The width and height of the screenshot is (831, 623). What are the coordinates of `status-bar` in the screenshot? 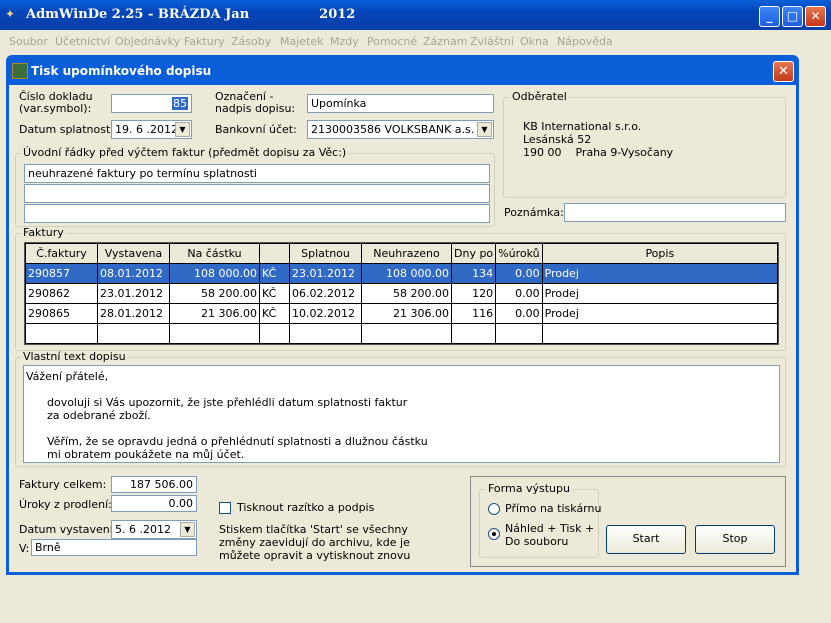 It's located at (415, 611).